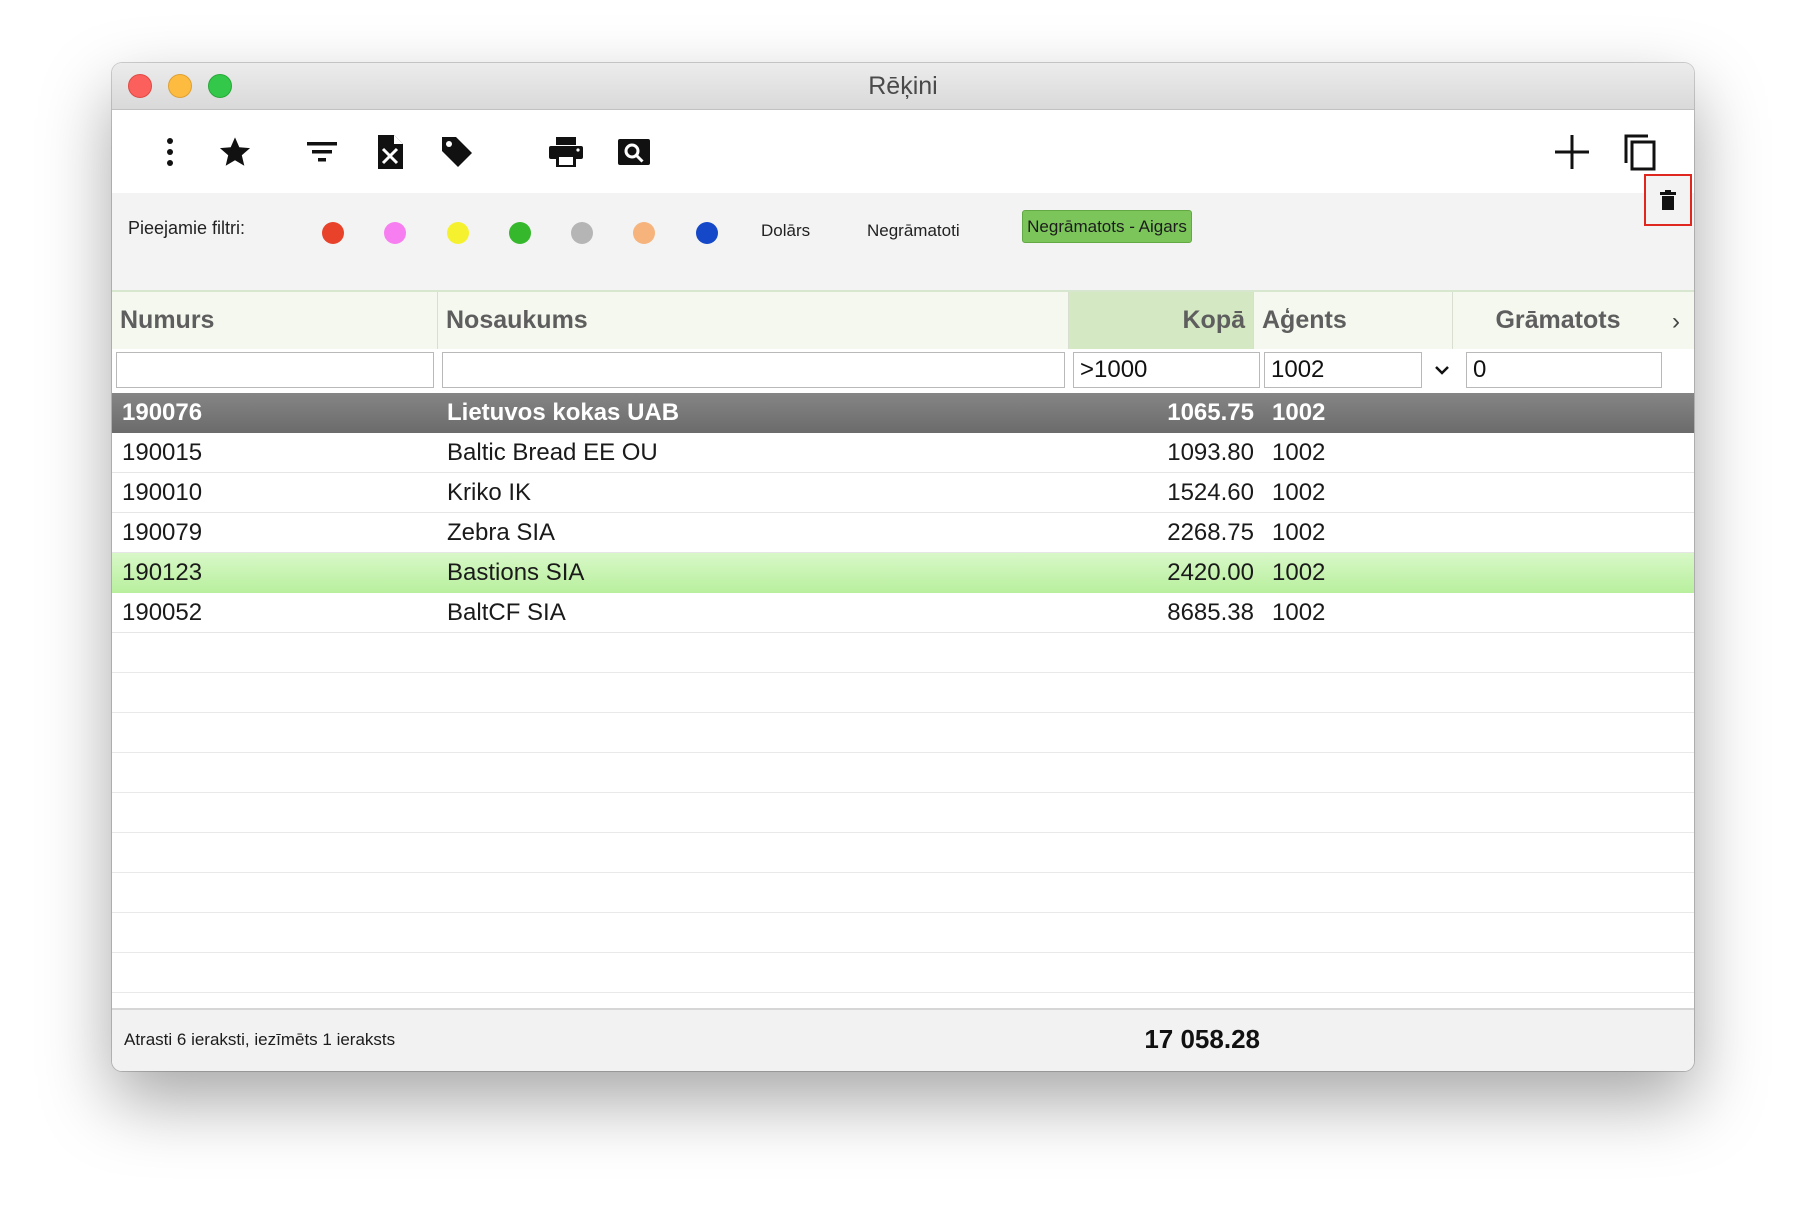 This screenshot has height=1226, width=1798. Describe the element at coordinates (395, 233) in the screenshot. I see `pink-filter-dot` at that location.